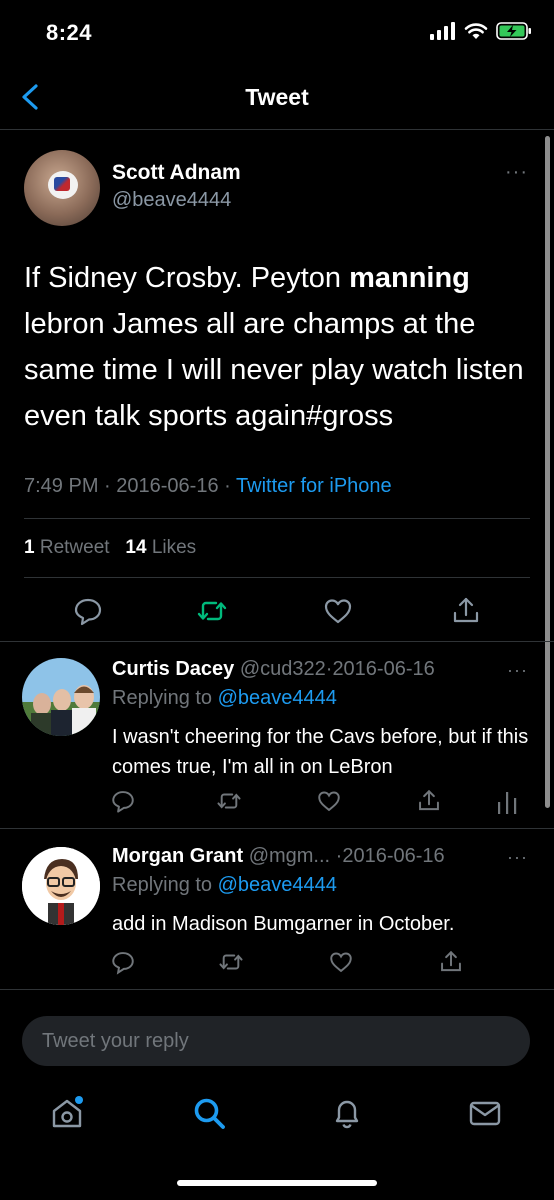 Image resolution: width=554 pixels, height=1200 pixels. What do you see at coordinates (67, 547) in the screenshot?
I see `retweet-stat: 1 Retweet` at bounding box center [67, 547].